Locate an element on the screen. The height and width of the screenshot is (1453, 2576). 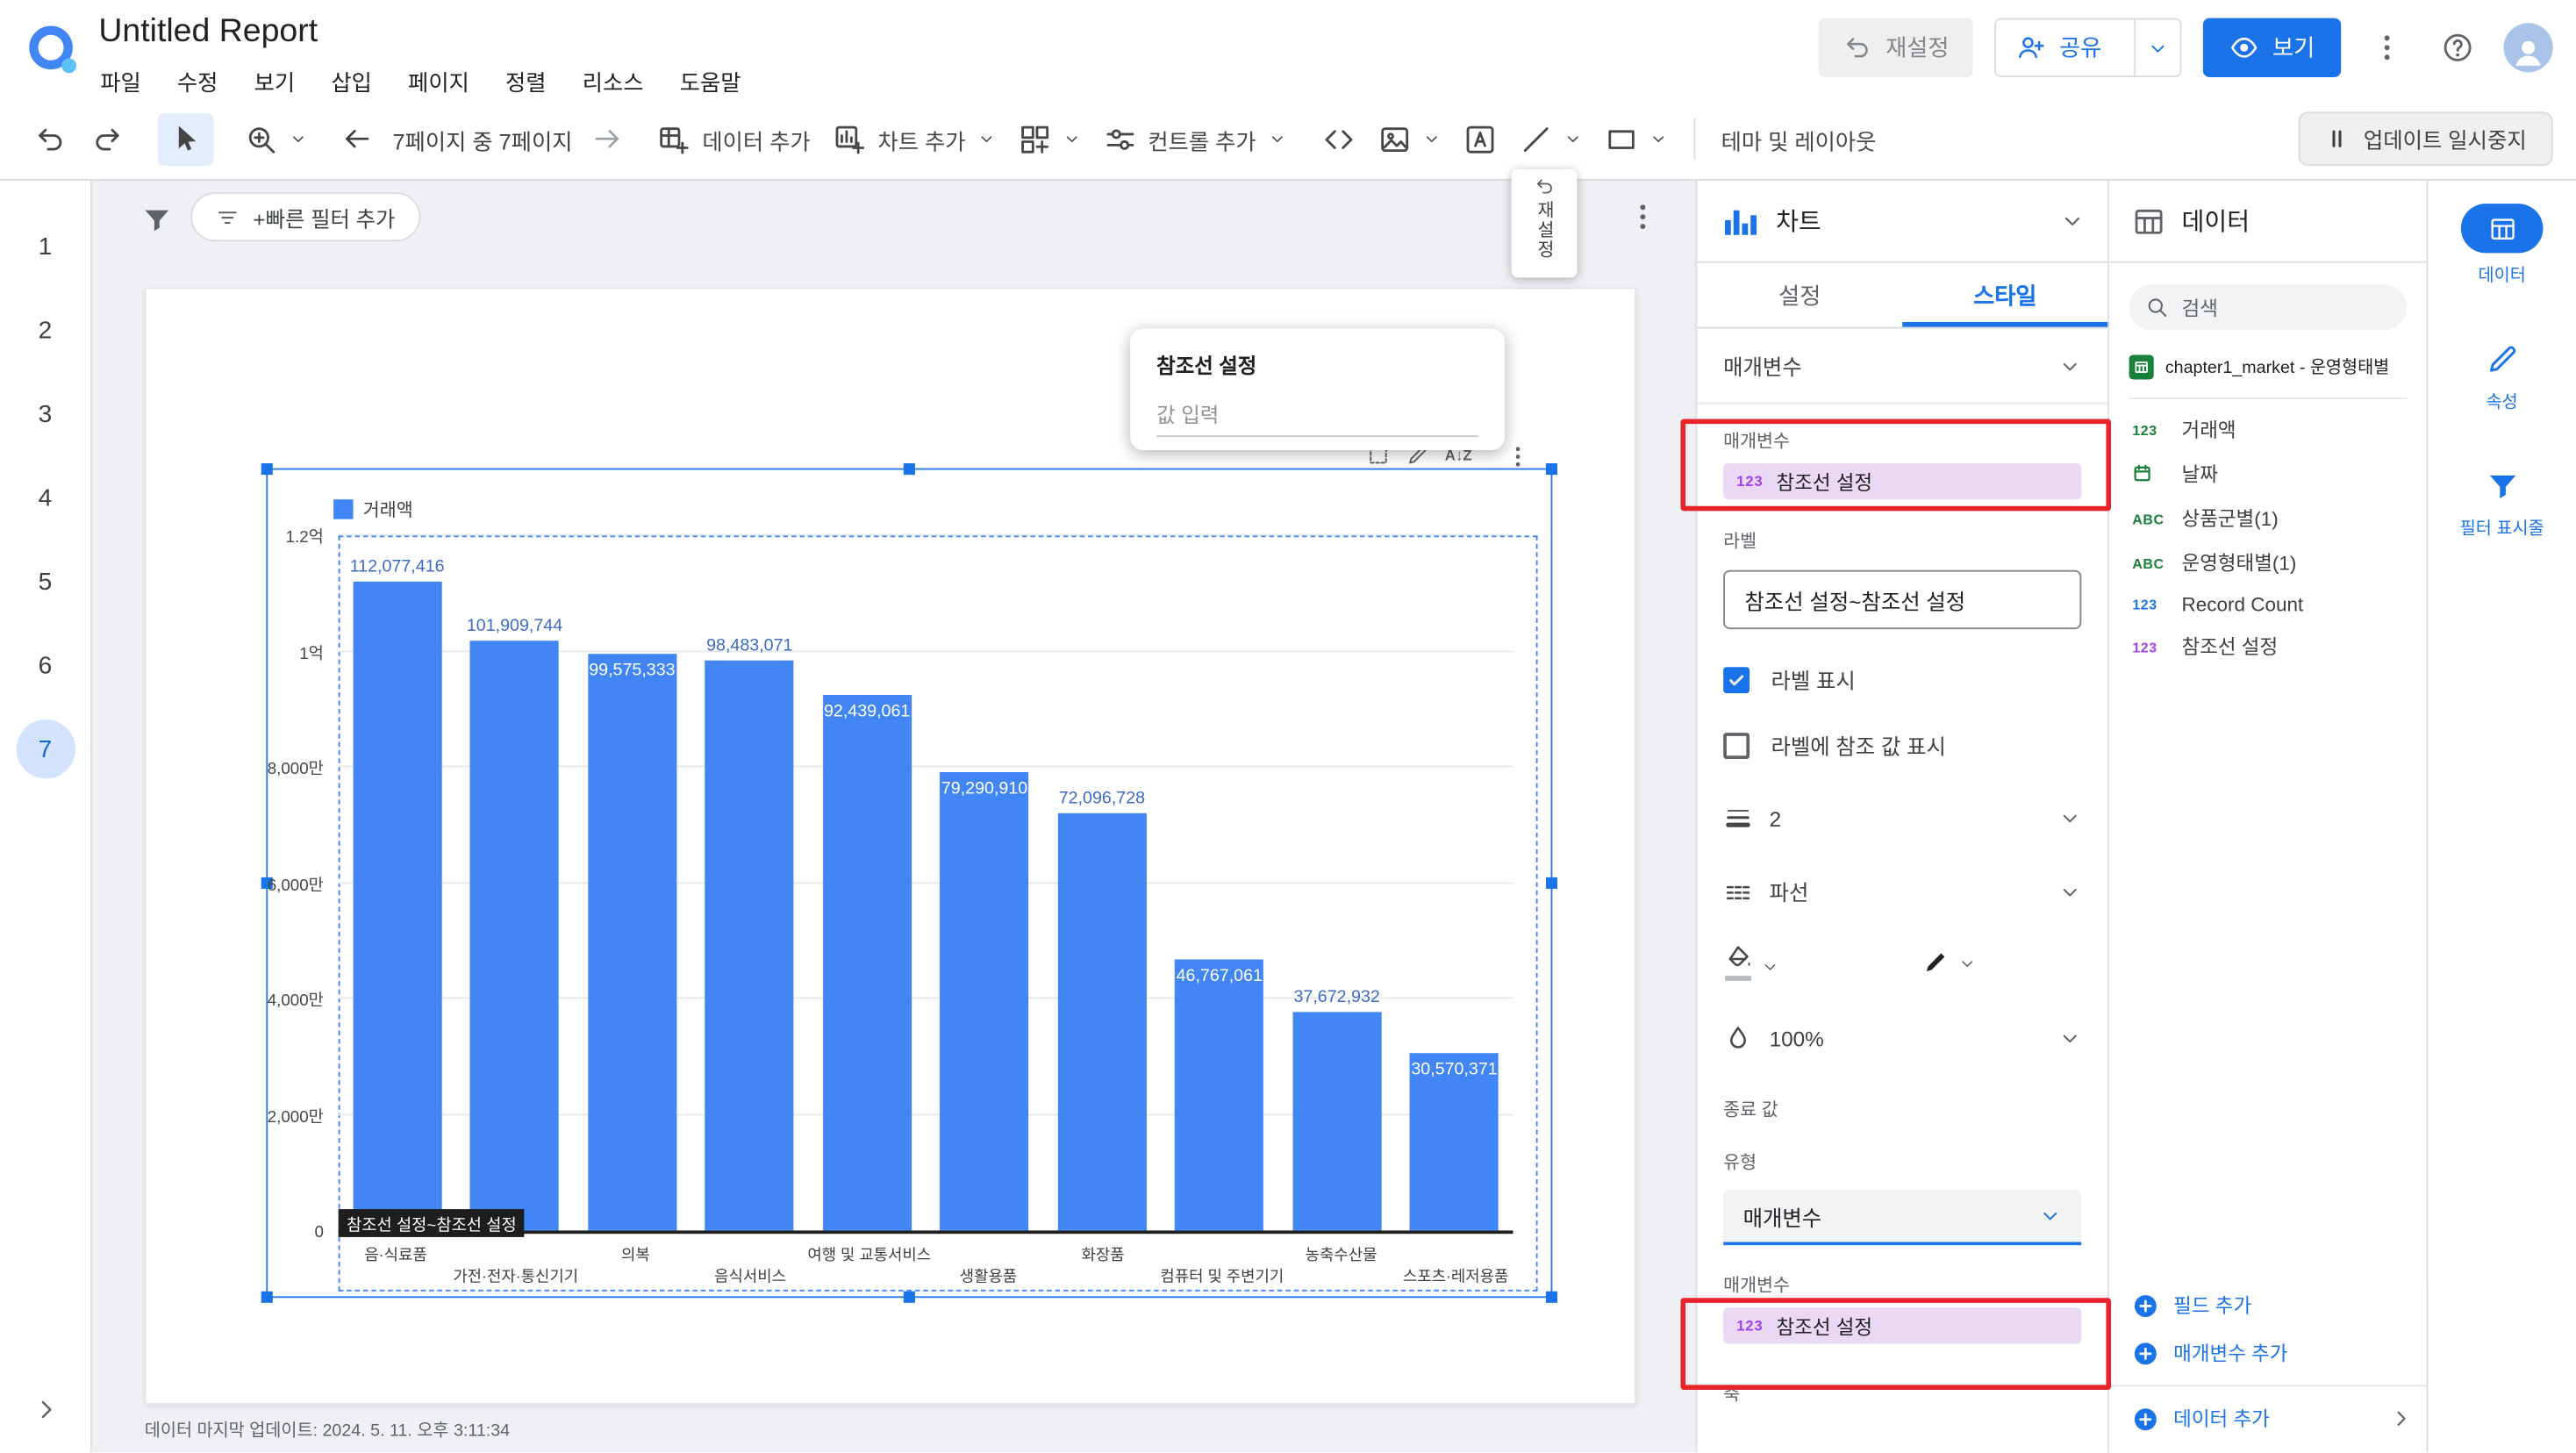
quick-filter-chip: +빠른 필터 추가 is located at coordinates (305, 217).